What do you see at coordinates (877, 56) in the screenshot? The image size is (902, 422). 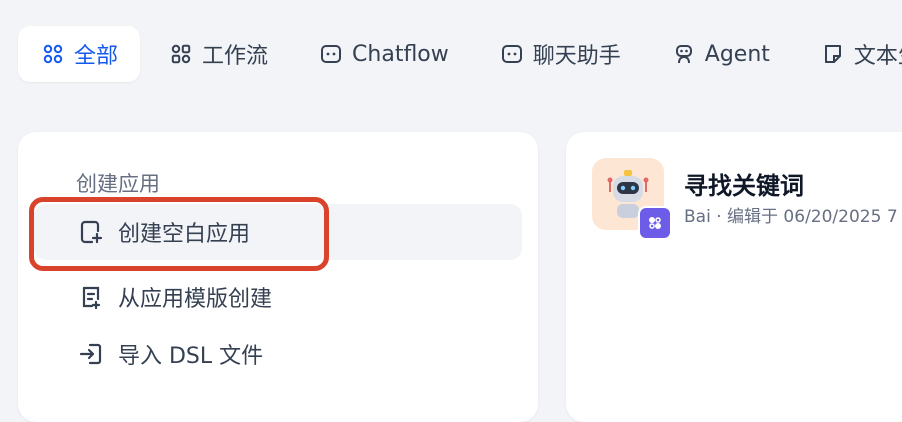 I see `tab-label: 文本生成` at bounding box center [877, 56].